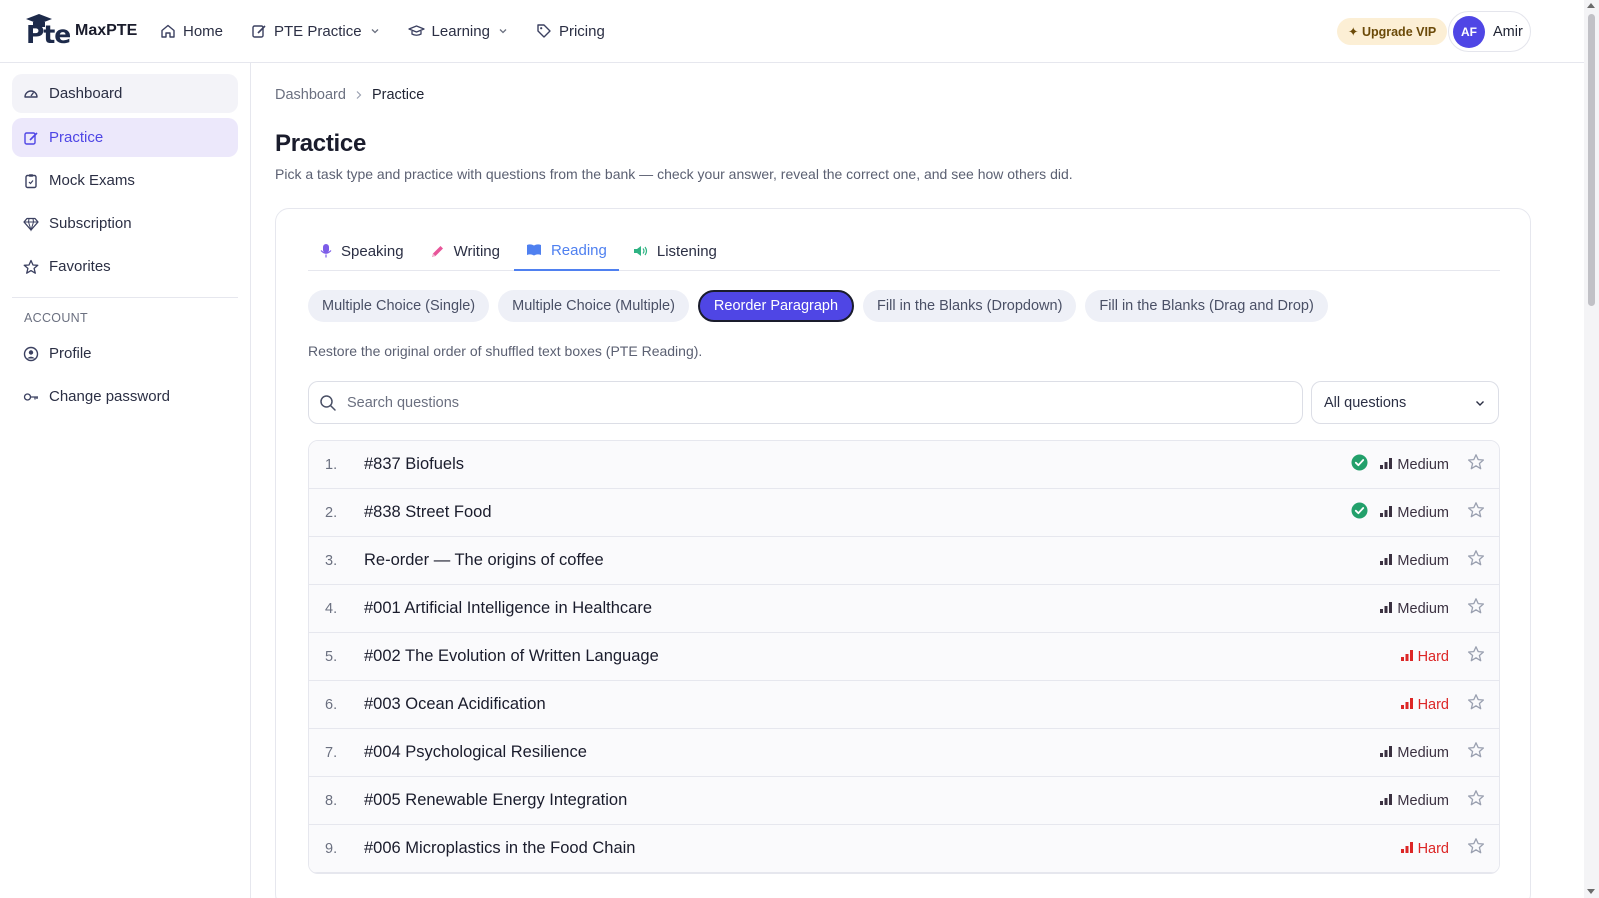 The image size is (1599, 898). Describe the element at coordinates (31, 93) in the screenshot. I see `gauge-icon` at that location.